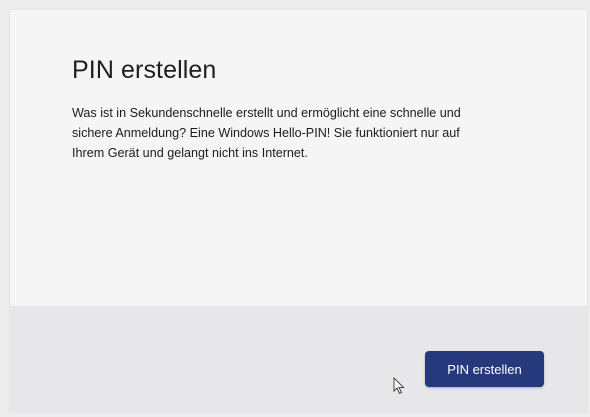 This screenshot has height=417, width=590. I want to click on mouse-pointer-icon, so click(399, 386).